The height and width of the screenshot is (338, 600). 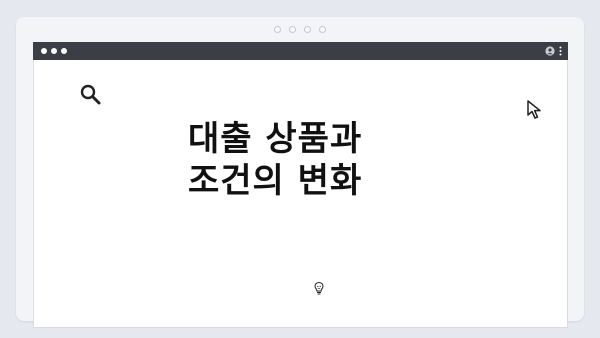 I want to click on page-headline: 대출 상품과 조건의 변화, so click(x=308, y=160).